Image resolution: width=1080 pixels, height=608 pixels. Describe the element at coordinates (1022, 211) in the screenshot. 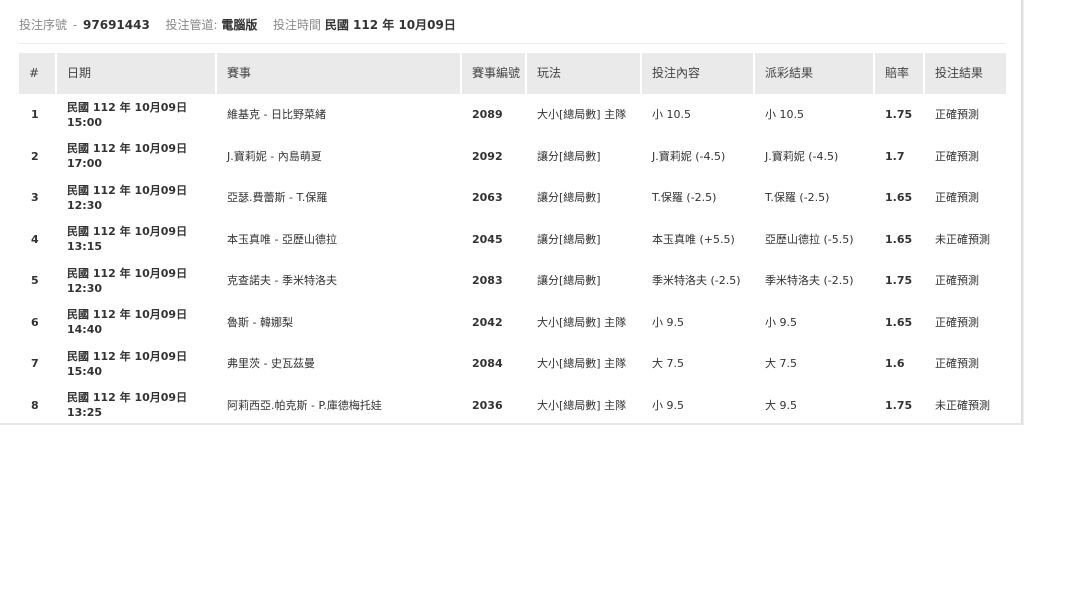

I see `panel-shadow-right` at that location.